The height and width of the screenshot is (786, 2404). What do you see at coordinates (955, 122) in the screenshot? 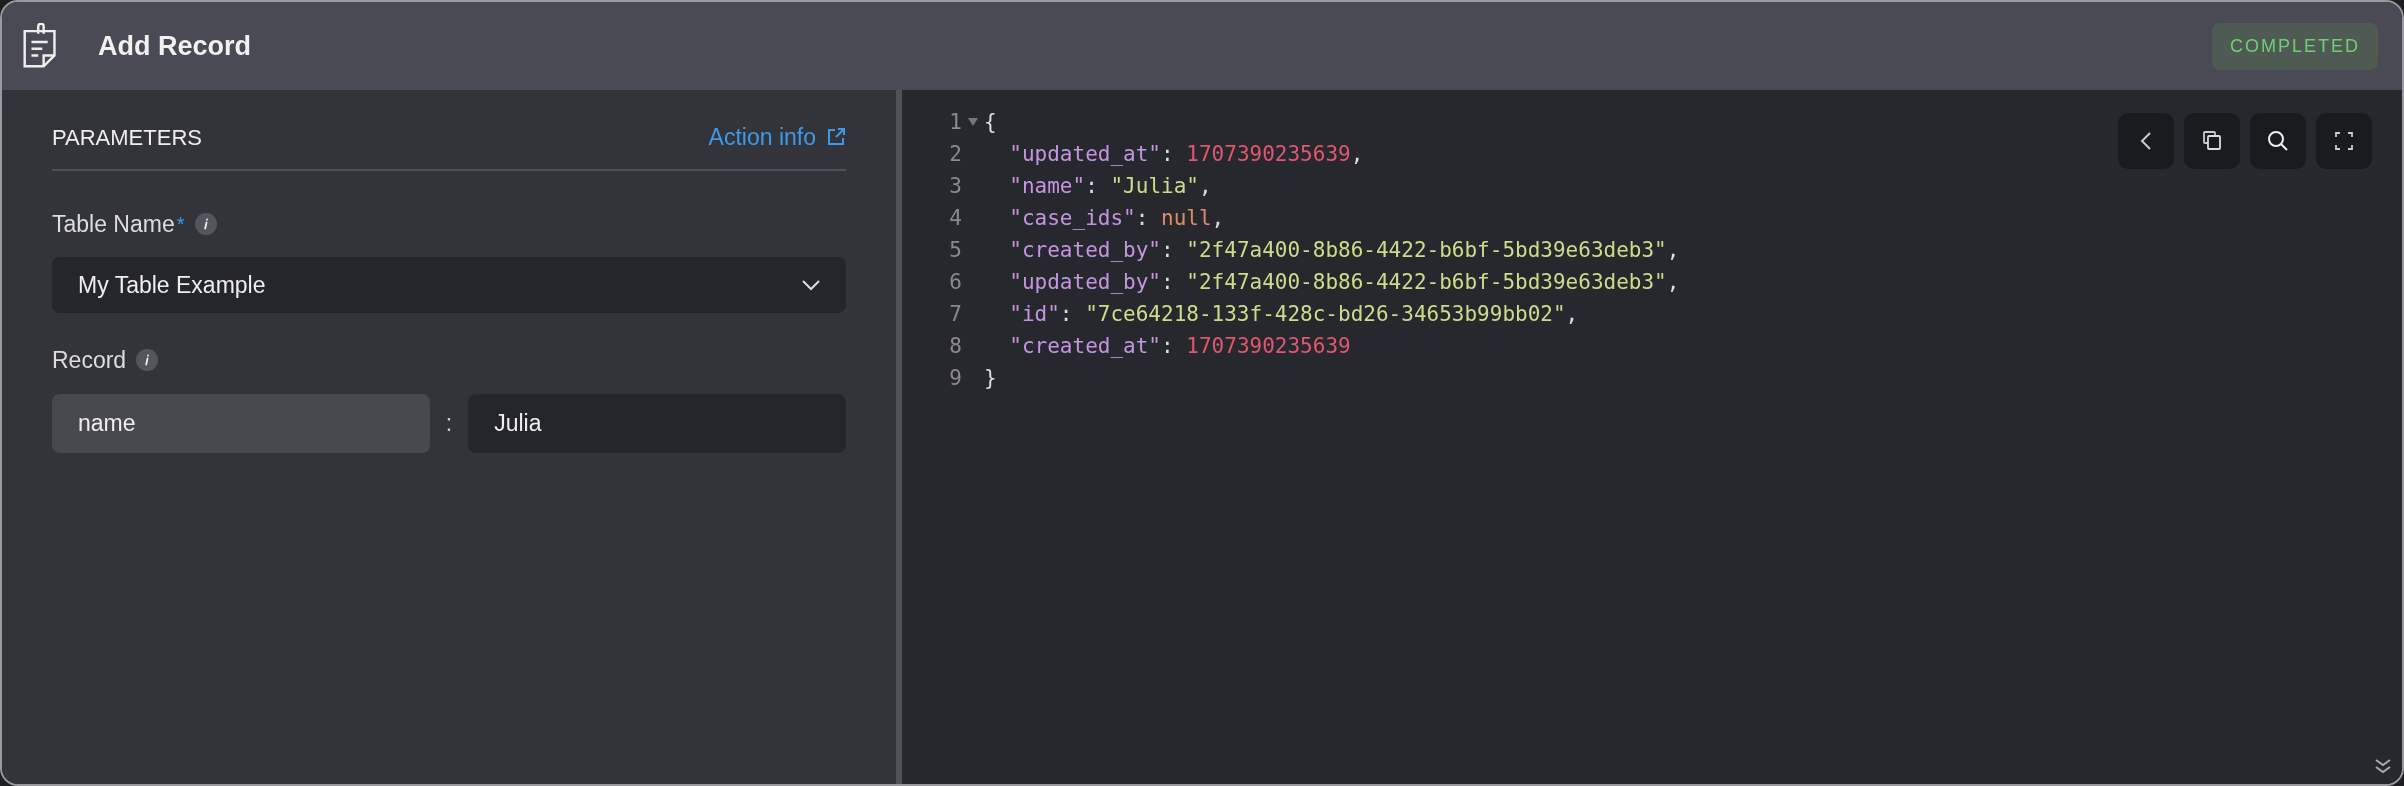
I see `line-number: 1` at bounding box center [955, 122].